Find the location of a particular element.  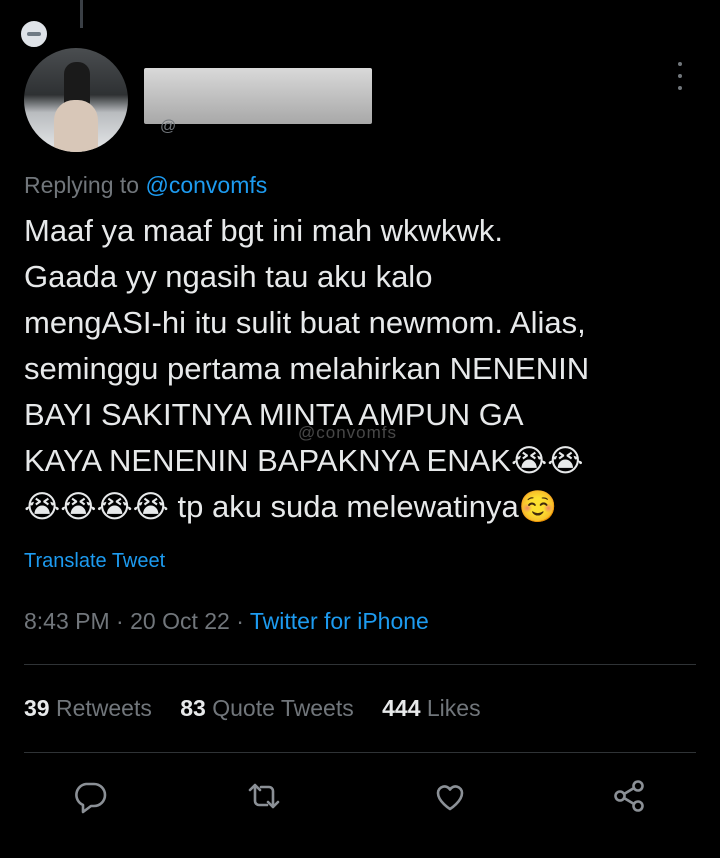

tweet-line: KAYA NENENIN BAPAKNYA ENAK😭😭 is located at coordinates (304, 460).